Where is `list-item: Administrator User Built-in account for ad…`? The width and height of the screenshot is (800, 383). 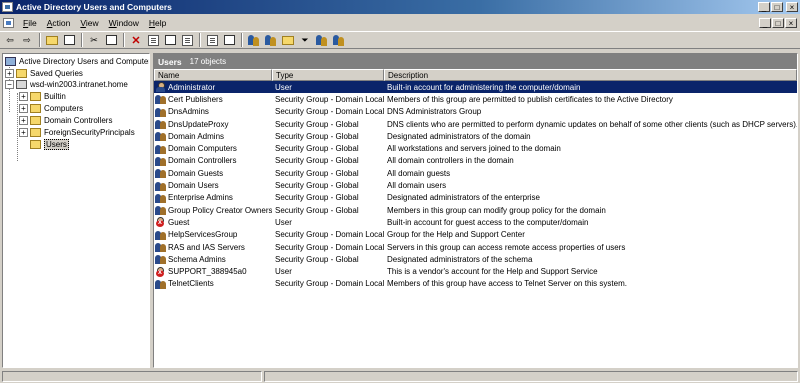
list-item: Administrator User Built-in account for ad… is located at coordinates (475, 87).